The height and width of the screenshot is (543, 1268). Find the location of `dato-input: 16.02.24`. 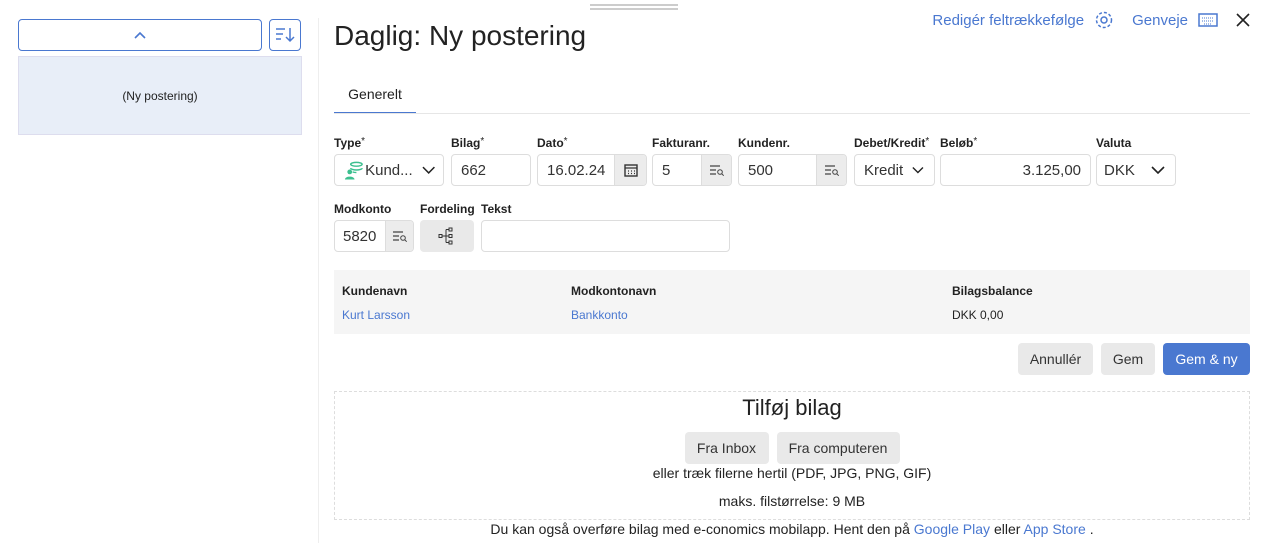

dato-input: 16.02.24 is located at coordinates (592, 170).